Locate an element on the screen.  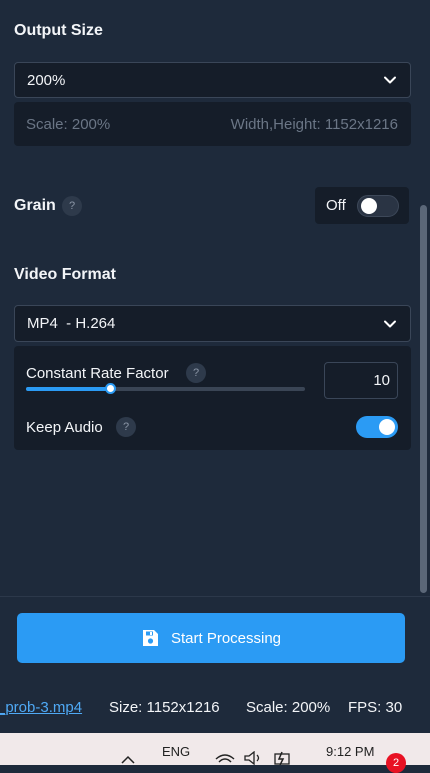
grain-toggle is located at coordinates (378, 206).